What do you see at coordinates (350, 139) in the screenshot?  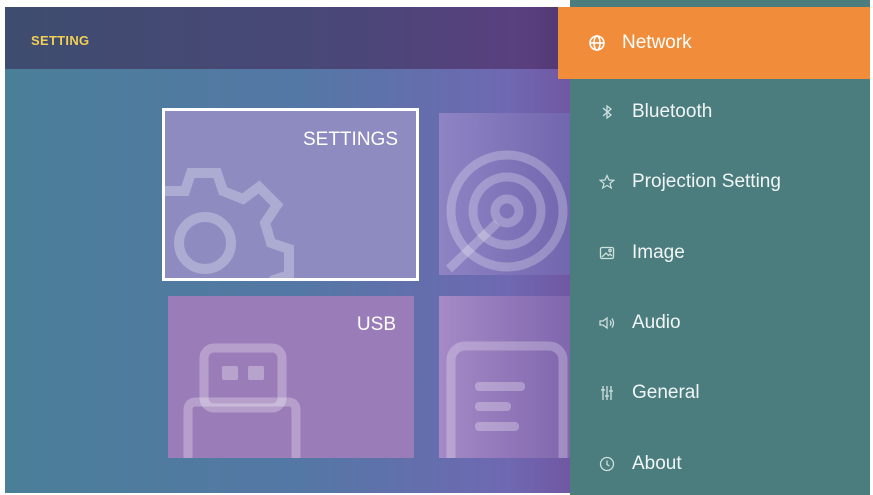 I see `settings-tile-label: SETTINGS` at bounding box center [350, 139].